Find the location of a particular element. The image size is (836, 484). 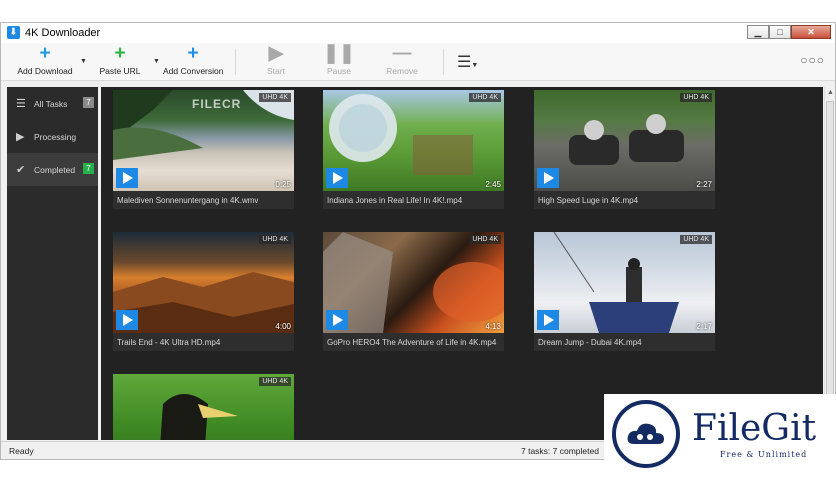

minus-icon: — is located at coordinates (402, 53).